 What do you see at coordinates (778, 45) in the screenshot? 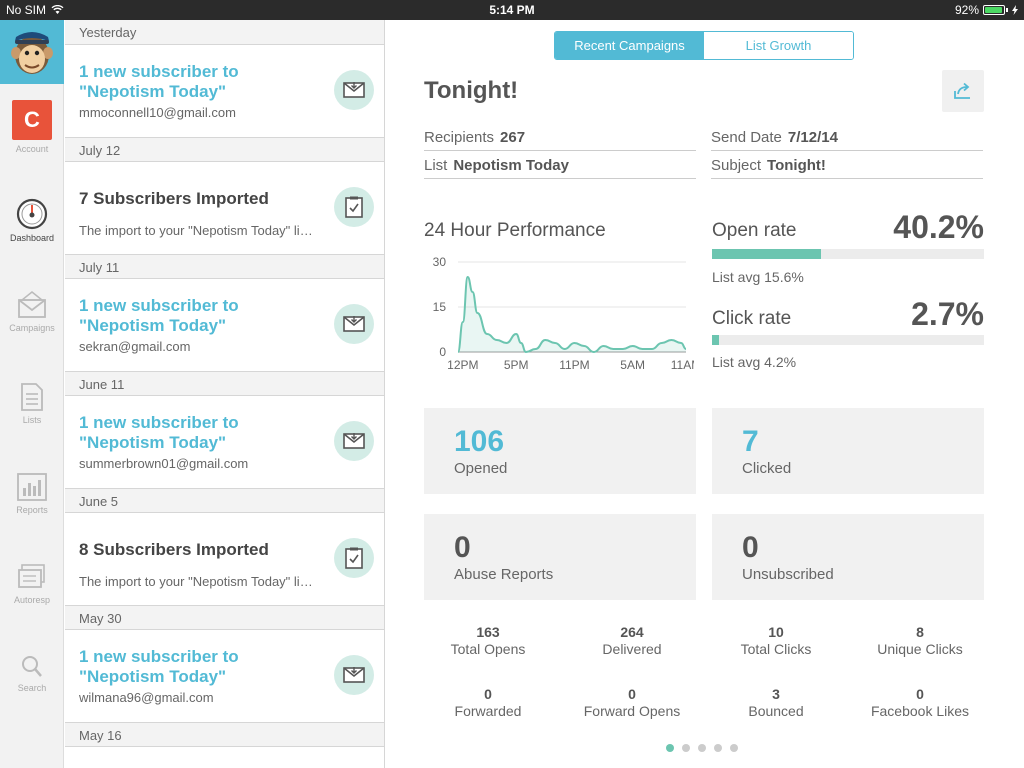
I see `tab-list-growth: List Growth` at bounding box center [778, 45].